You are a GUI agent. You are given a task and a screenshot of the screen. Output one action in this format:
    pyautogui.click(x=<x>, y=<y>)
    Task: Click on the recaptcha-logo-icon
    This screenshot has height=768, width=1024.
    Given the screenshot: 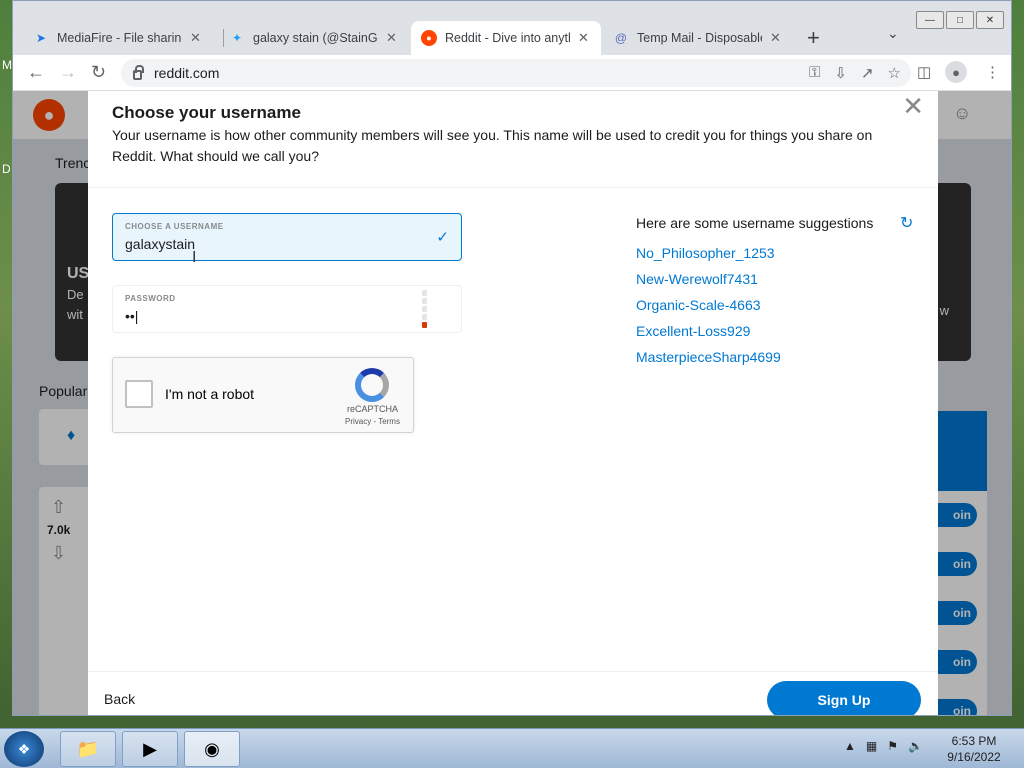 What is the action you would take?
    pyautogui.click(x=372, y=385)
    